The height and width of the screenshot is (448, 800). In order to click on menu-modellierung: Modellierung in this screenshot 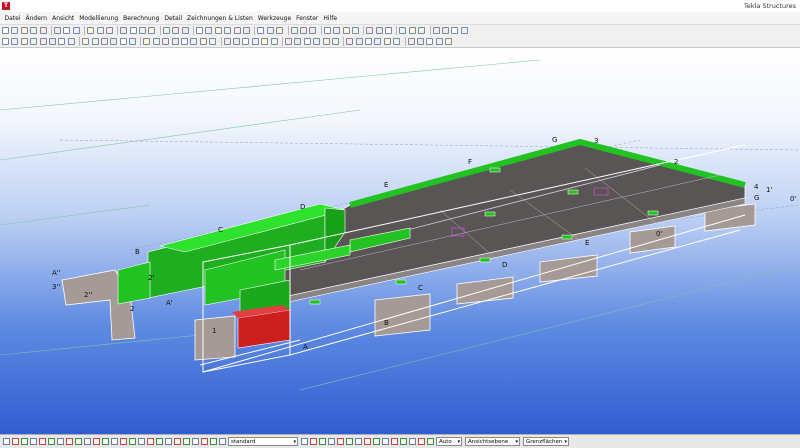, I will do `click(99, 18)`.